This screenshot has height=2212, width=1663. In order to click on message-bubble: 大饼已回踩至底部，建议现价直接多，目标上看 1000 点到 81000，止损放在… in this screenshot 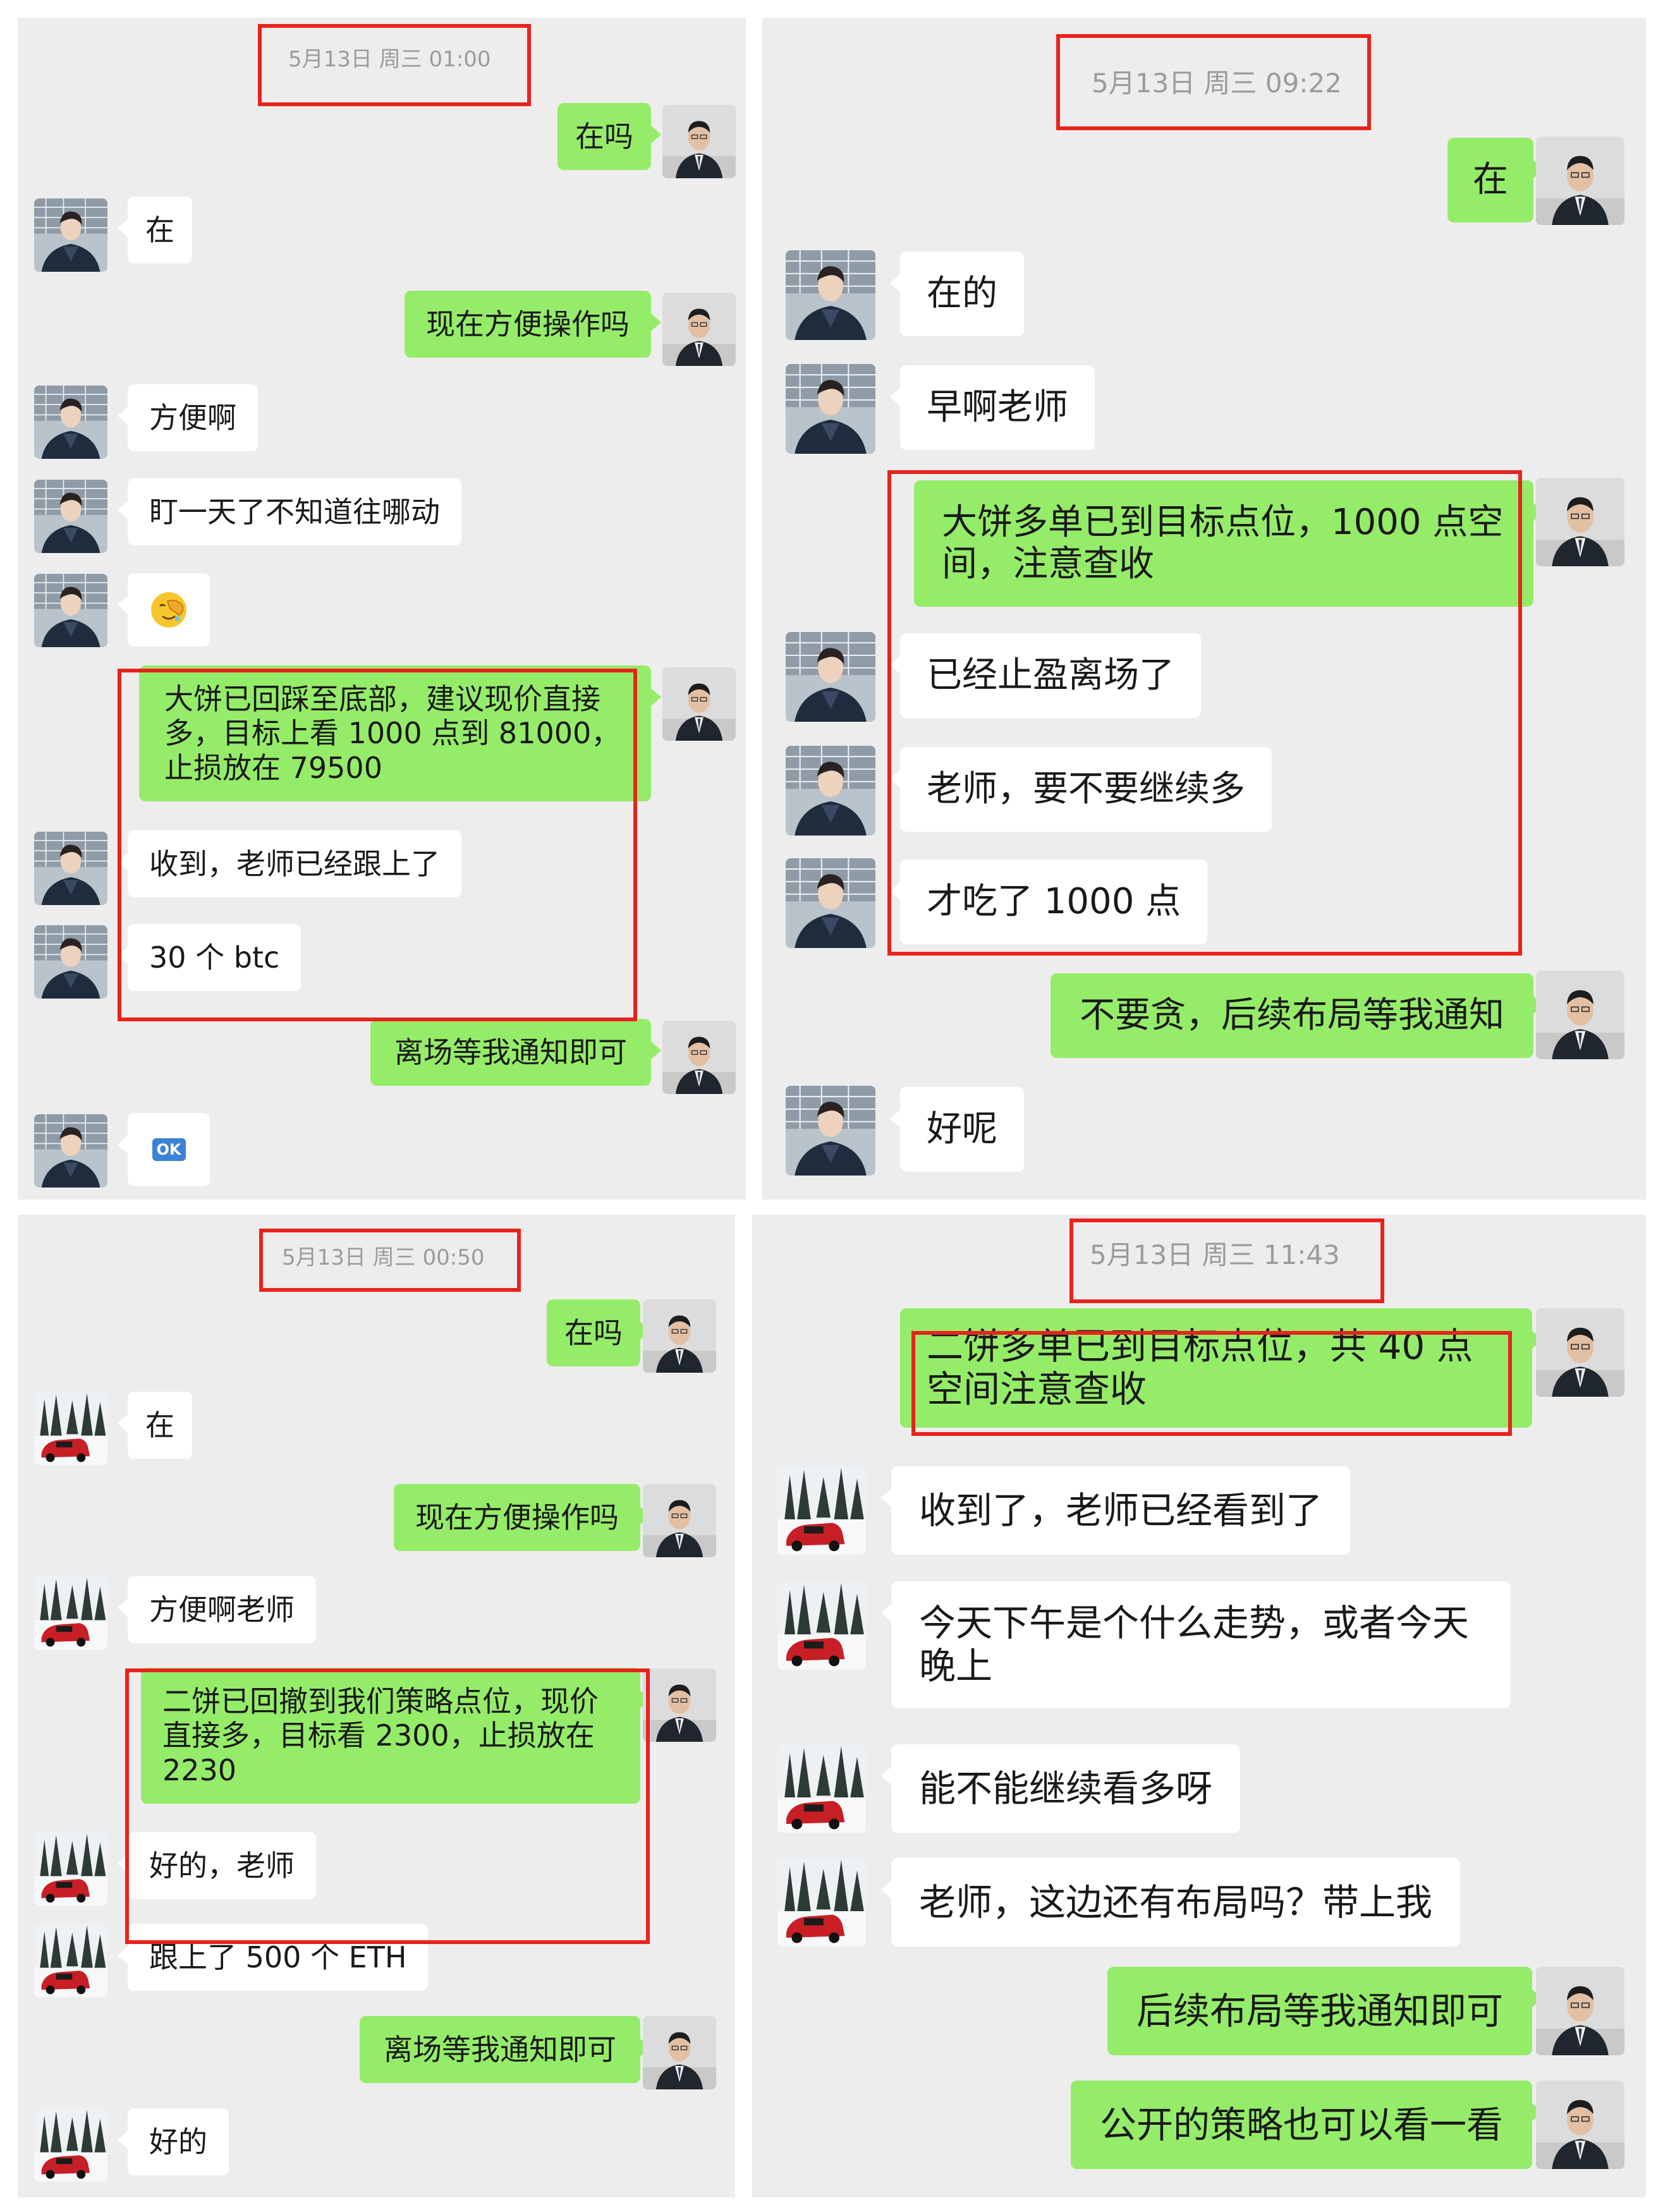, I will do `click(400, 733)`.